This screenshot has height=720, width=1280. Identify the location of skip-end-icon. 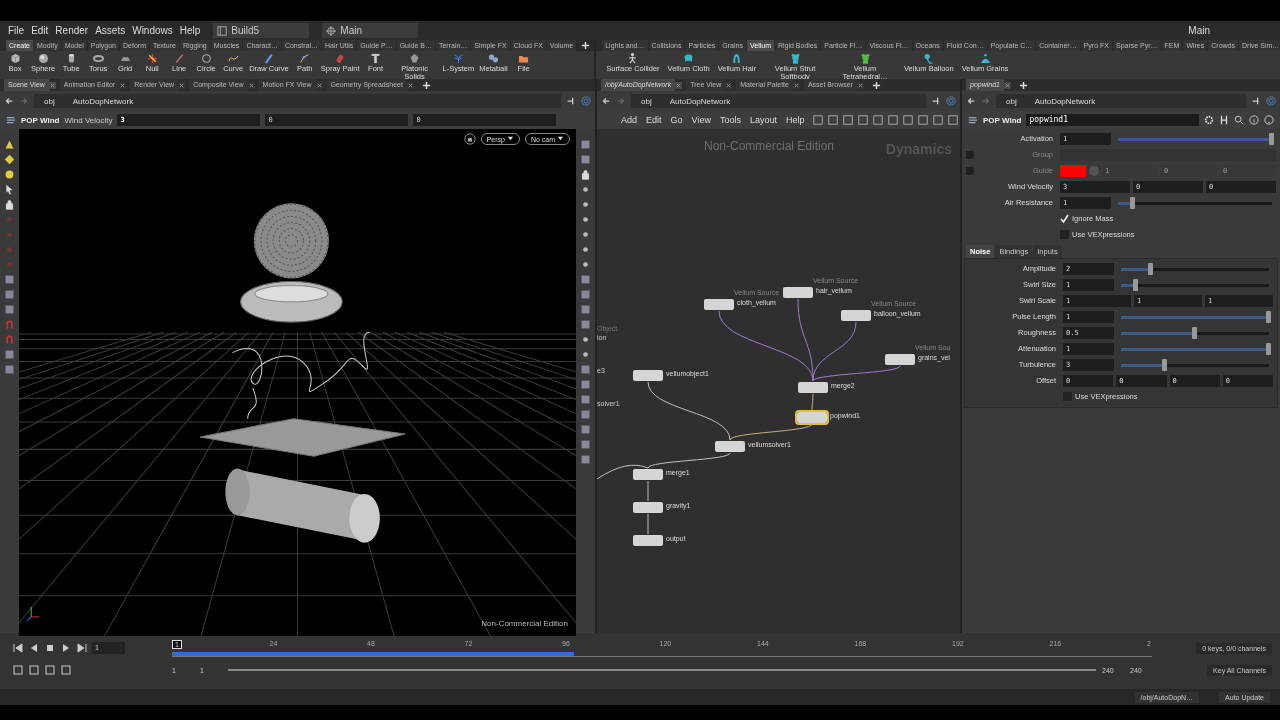
(82, 648).